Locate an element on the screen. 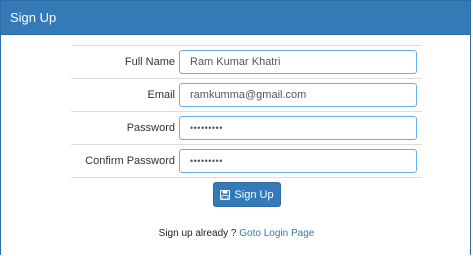  goto-login-link: Goto Login Page is located at coordinates (276, 233).